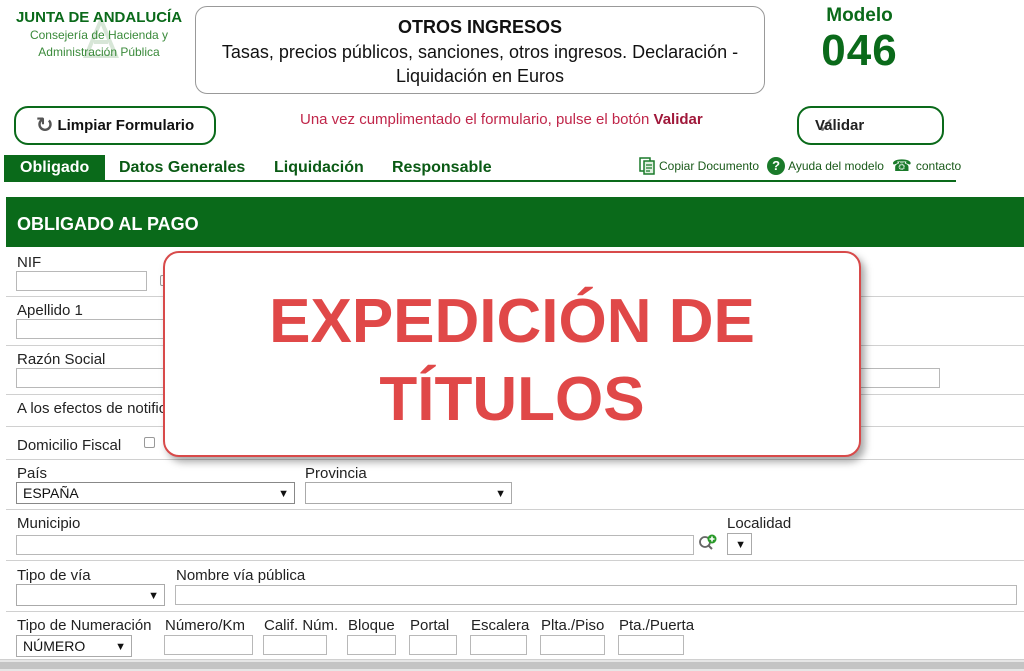 The height and width of the screenshot is (671, 1024). I want to click on form-title: OTROS INGRESOS, so click(480, 27).